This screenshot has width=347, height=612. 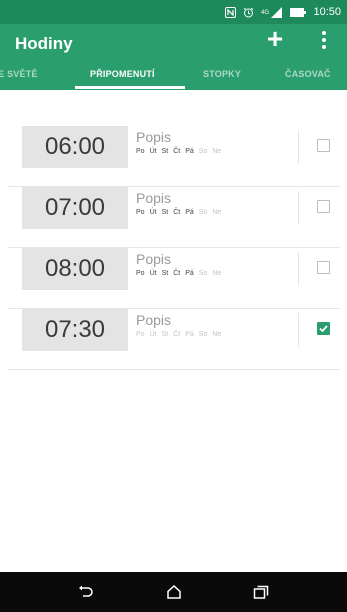 I want to click on back-icon, so click(x=86, y=592).